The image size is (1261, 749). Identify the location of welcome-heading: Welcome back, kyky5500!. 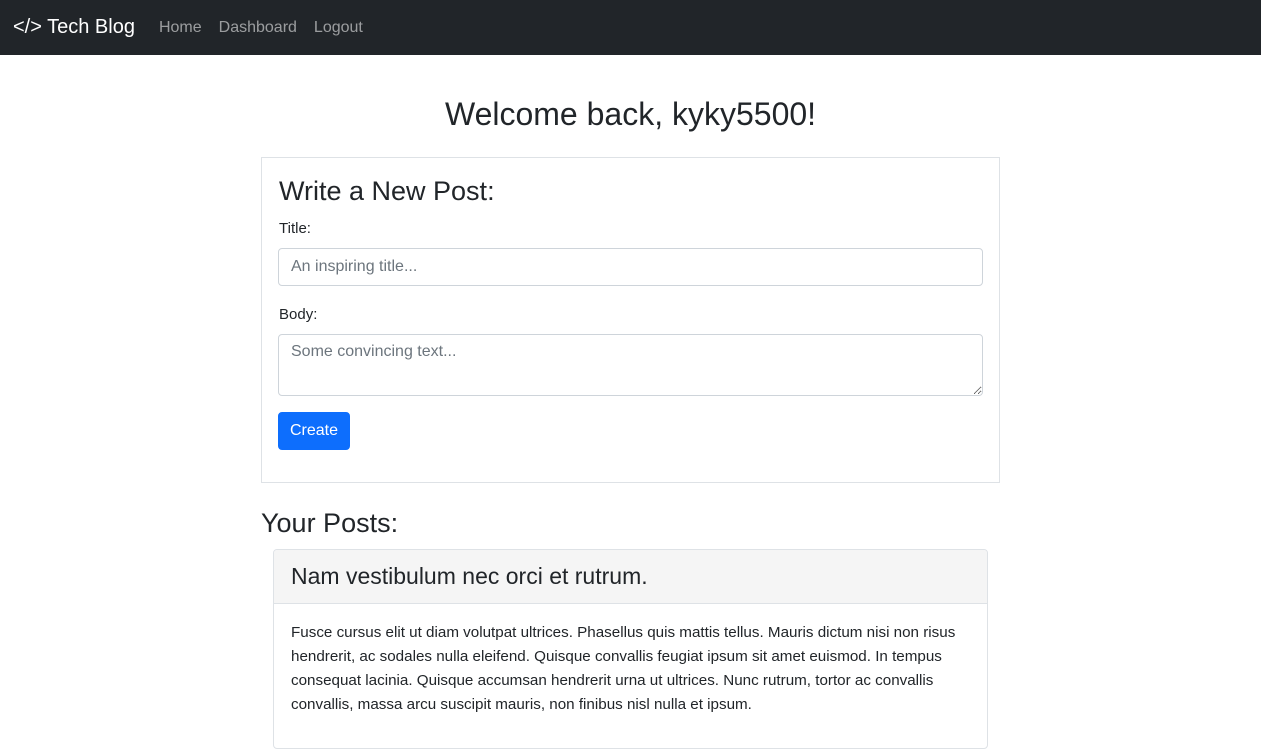
(630, 114).